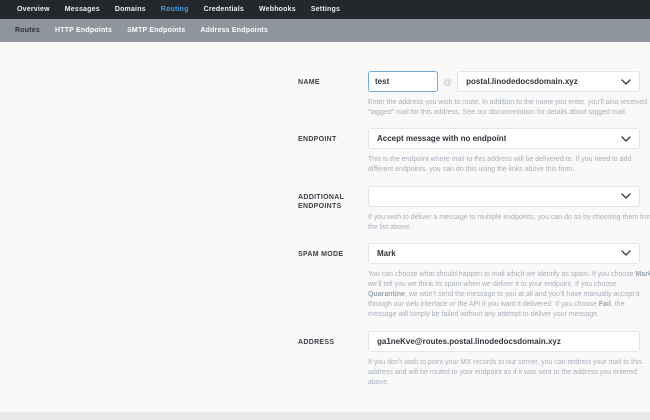 Image resolution: width=650 pixels, height=420 pixels. I want to click on at-sign: @, so click(448, 81).